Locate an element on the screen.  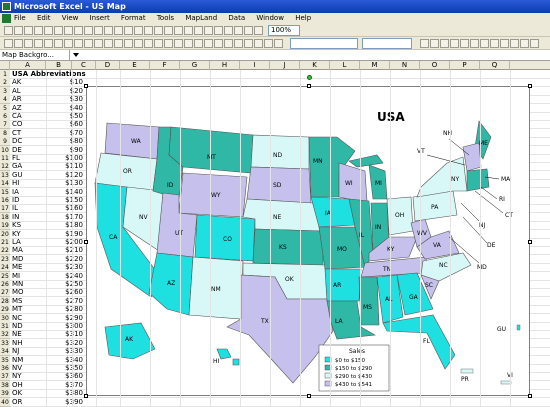
column-header-j: J is located at coordinates (285, 65).